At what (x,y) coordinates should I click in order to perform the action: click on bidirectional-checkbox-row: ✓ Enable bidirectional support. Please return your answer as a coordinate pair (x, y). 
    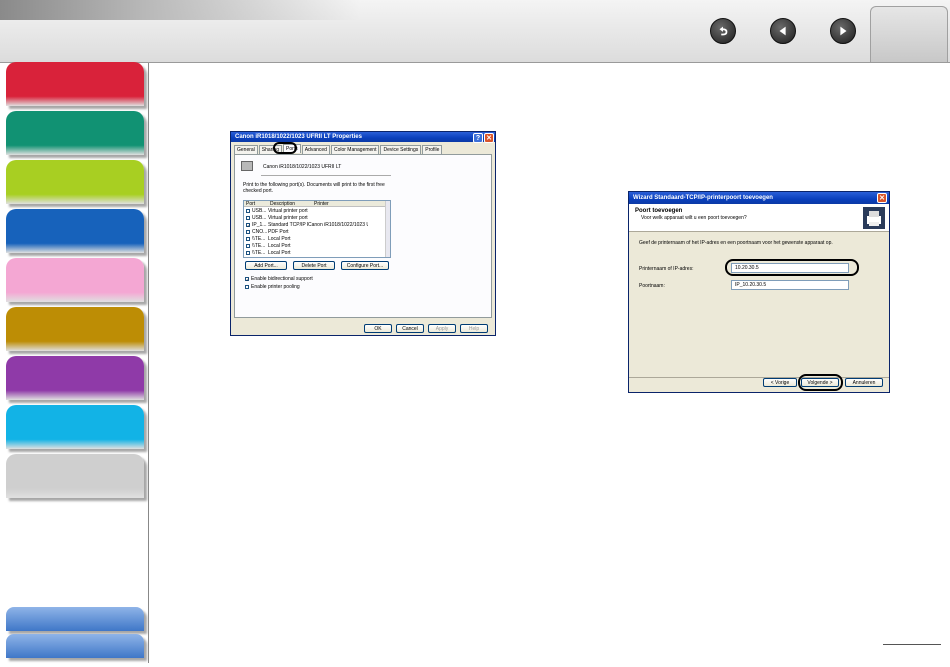
    Looking at the image, I should click on (278, 279).